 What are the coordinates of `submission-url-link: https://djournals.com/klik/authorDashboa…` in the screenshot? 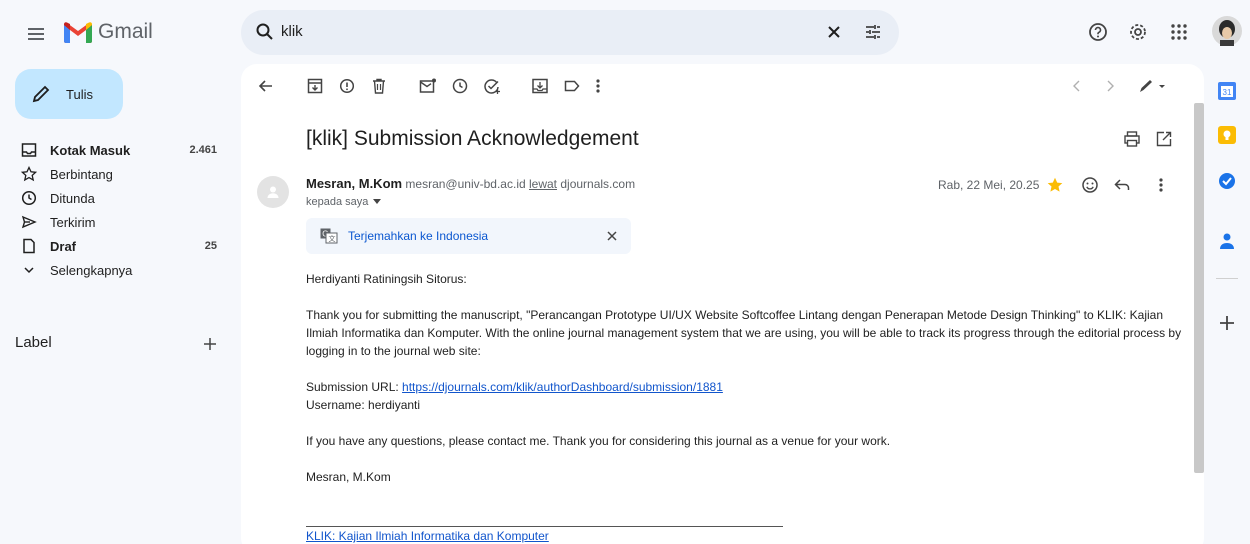 It's located at (562, 387).